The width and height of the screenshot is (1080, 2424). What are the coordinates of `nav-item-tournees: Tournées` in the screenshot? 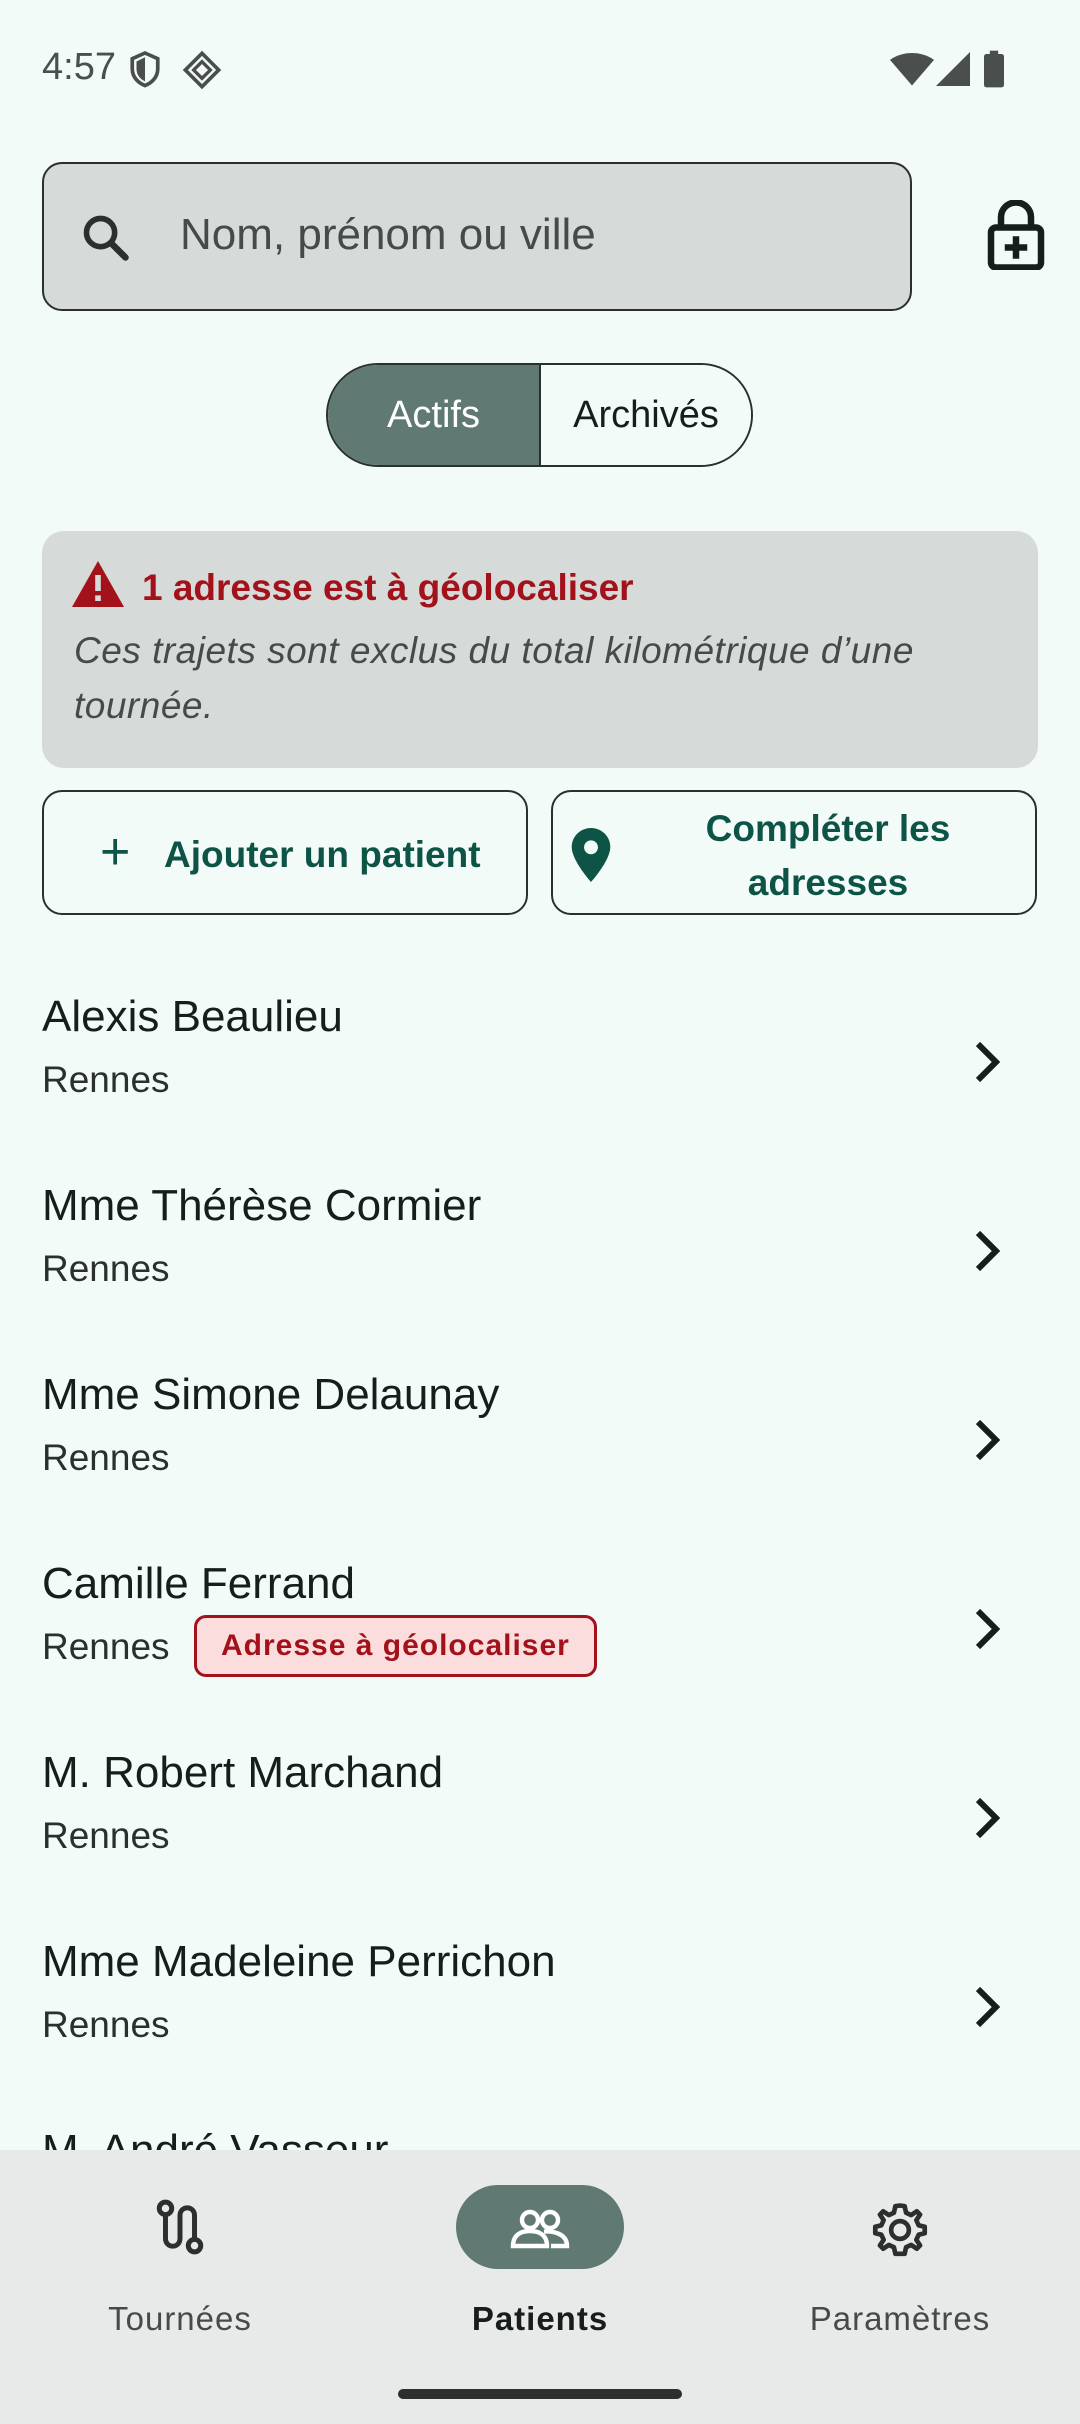 It's located at (180, 2250).